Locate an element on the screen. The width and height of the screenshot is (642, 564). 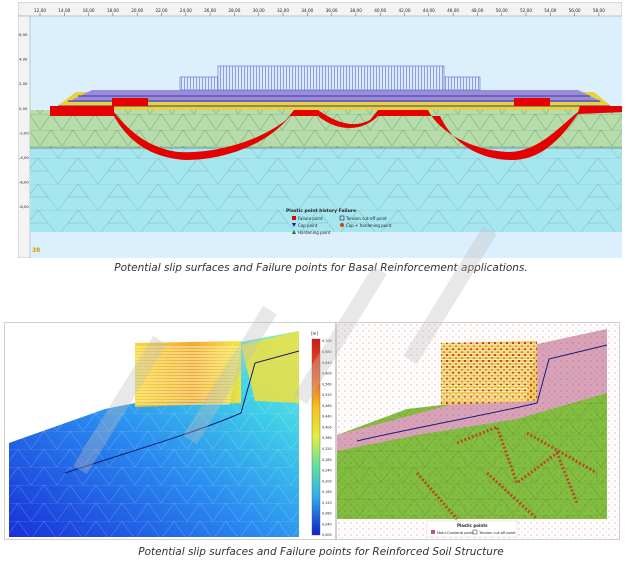
colorbar-tick-label: 0,680 is located at coordinates (327, 352).